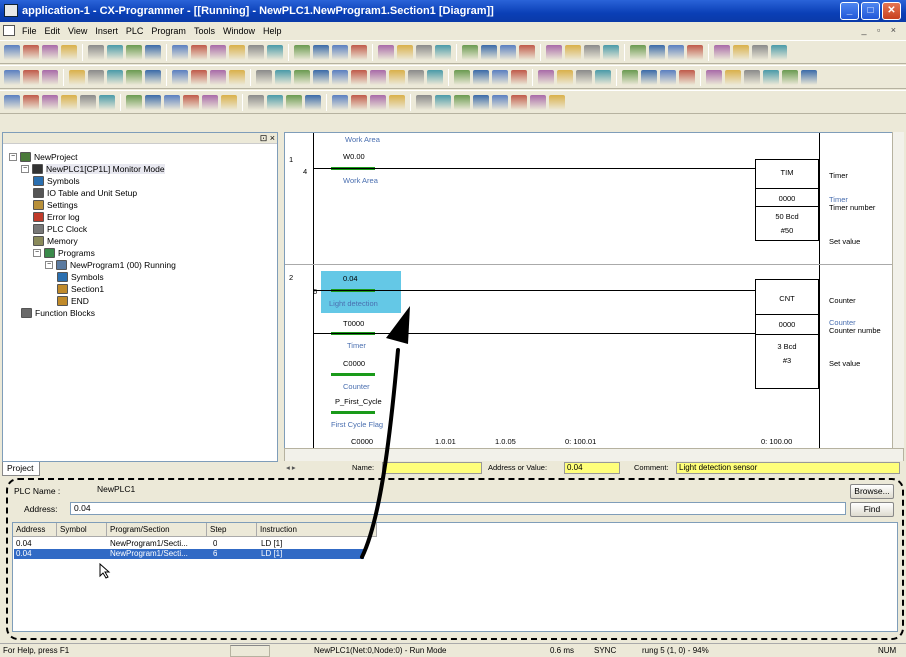  I want to click on tree-item: − NewProgram1 (00) Running, so click(110, 265).